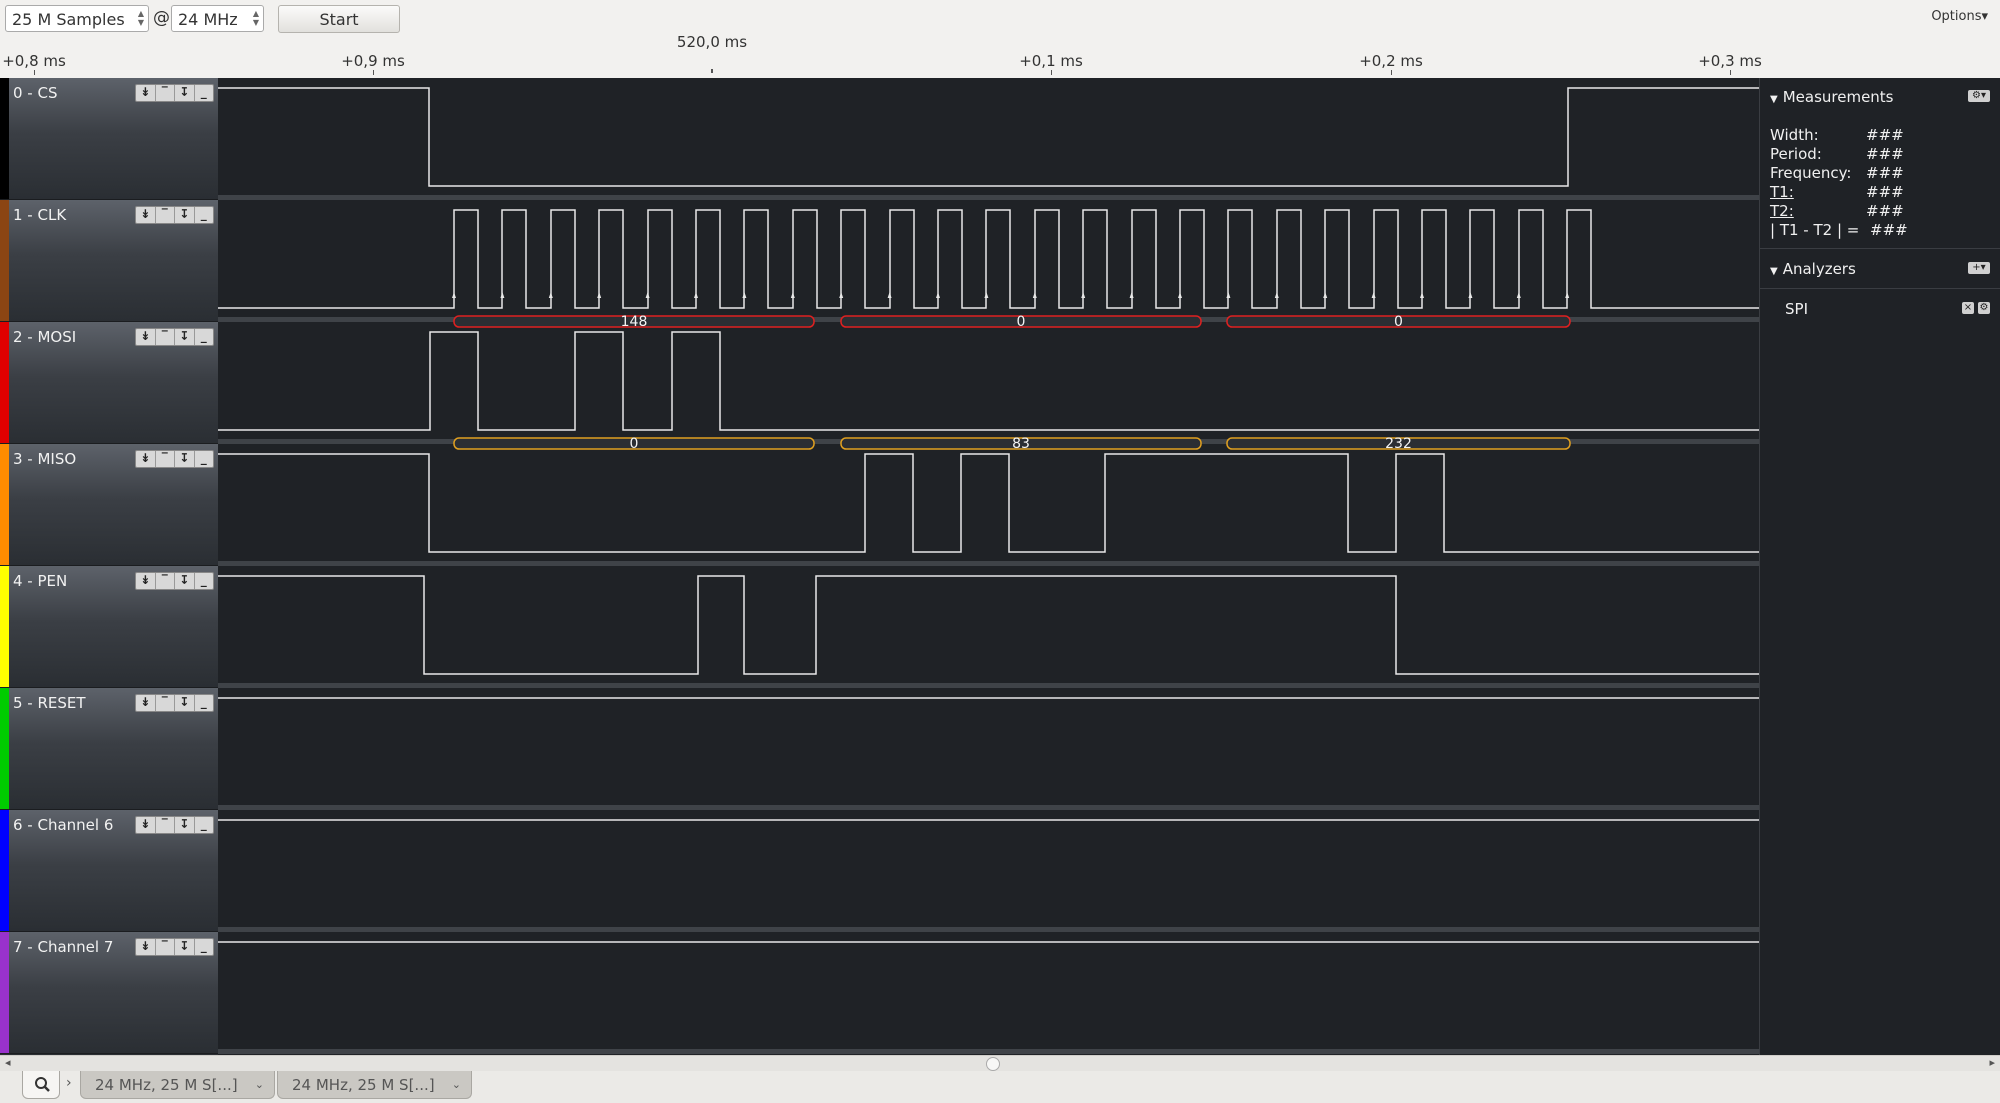  I want to click on measurement-label: | T1 - T2 | =, so click(1815, 230).